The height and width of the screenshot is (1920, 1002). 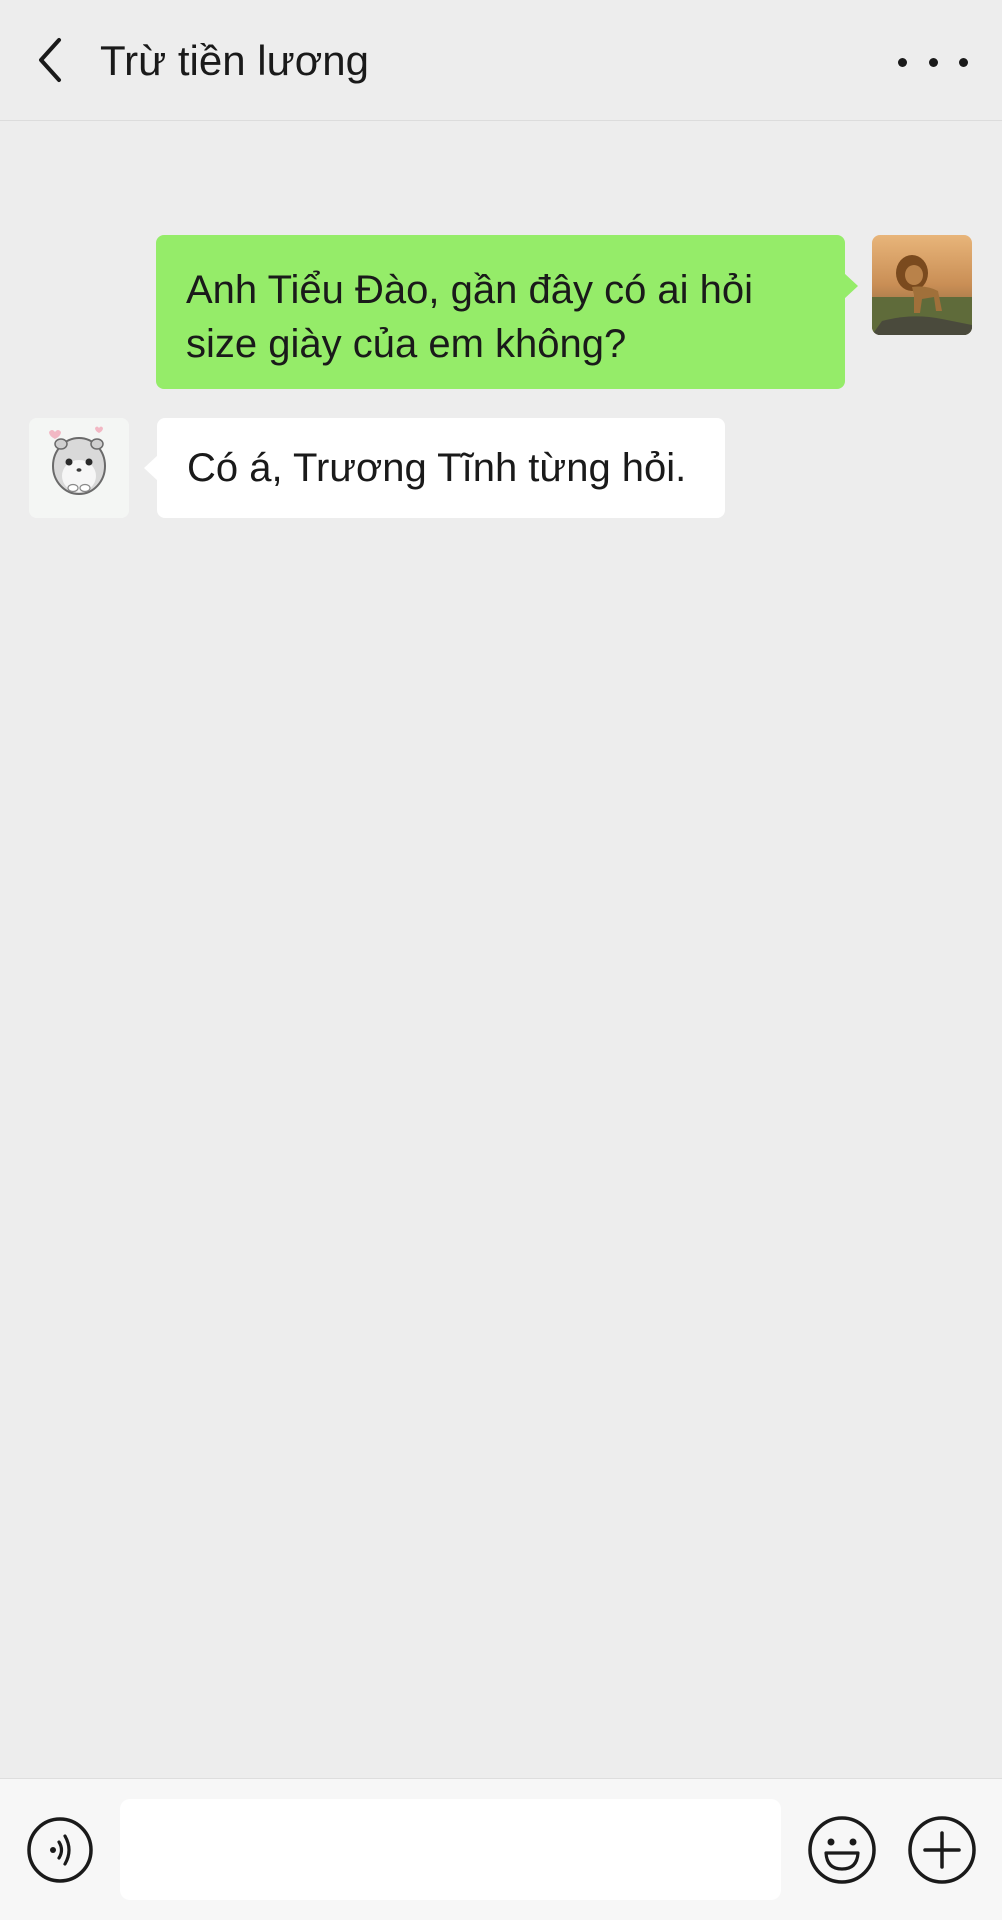 I want to click on my-avatar, so click(x=922, y=285).